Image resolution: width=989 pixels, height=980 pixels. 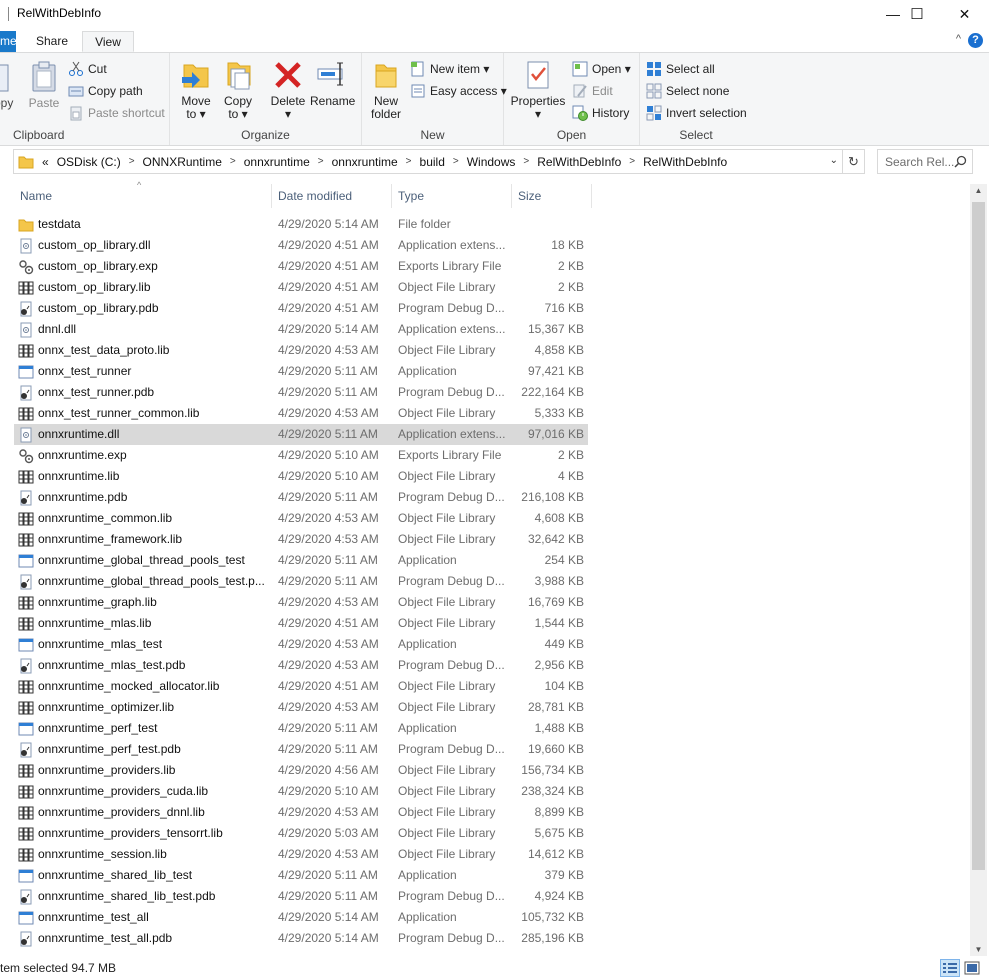 I want to click on properties-button: Properties ▾, so click(x=538, y=90).